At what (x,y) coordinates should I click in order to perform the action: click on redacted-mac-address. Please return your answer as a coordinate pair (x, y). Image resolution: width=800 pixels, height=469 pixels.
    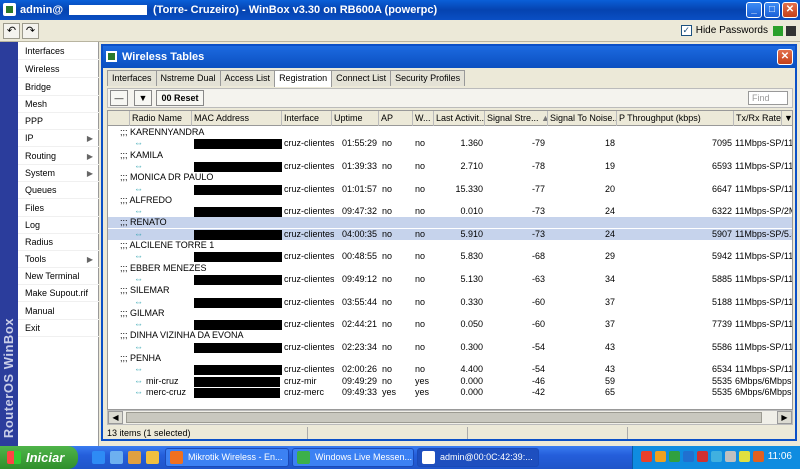
    Looking at the image, I should click on (238, 234).